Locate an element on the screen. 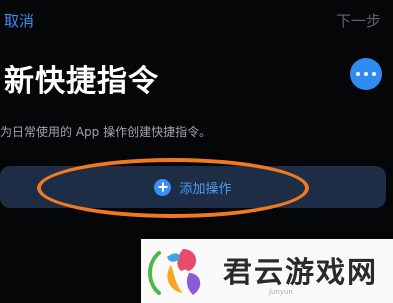 This screenshot has width=393, height=303. watermark-subtext: junyun is located at coordinates (281, 292).